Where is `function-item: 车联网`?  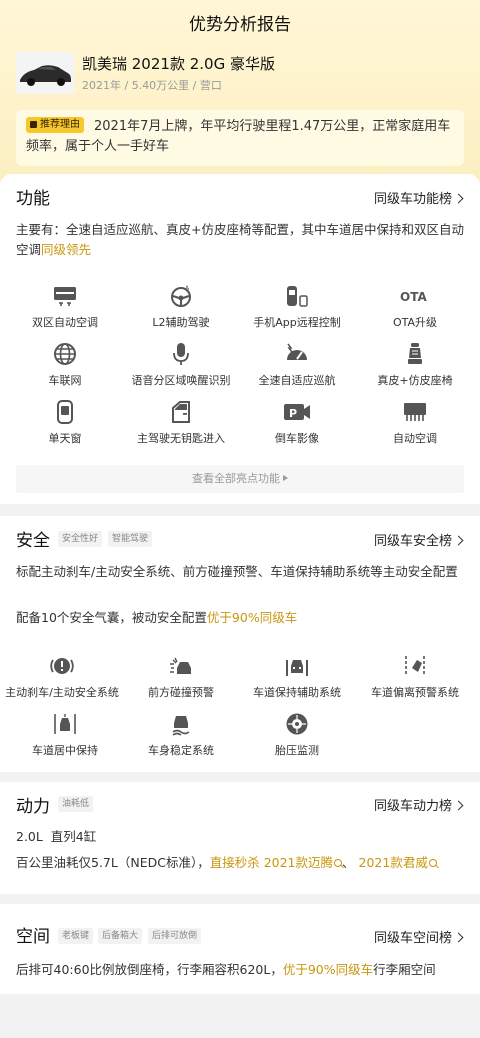
function-item: 车联网 is located at coordinates (65, 370).